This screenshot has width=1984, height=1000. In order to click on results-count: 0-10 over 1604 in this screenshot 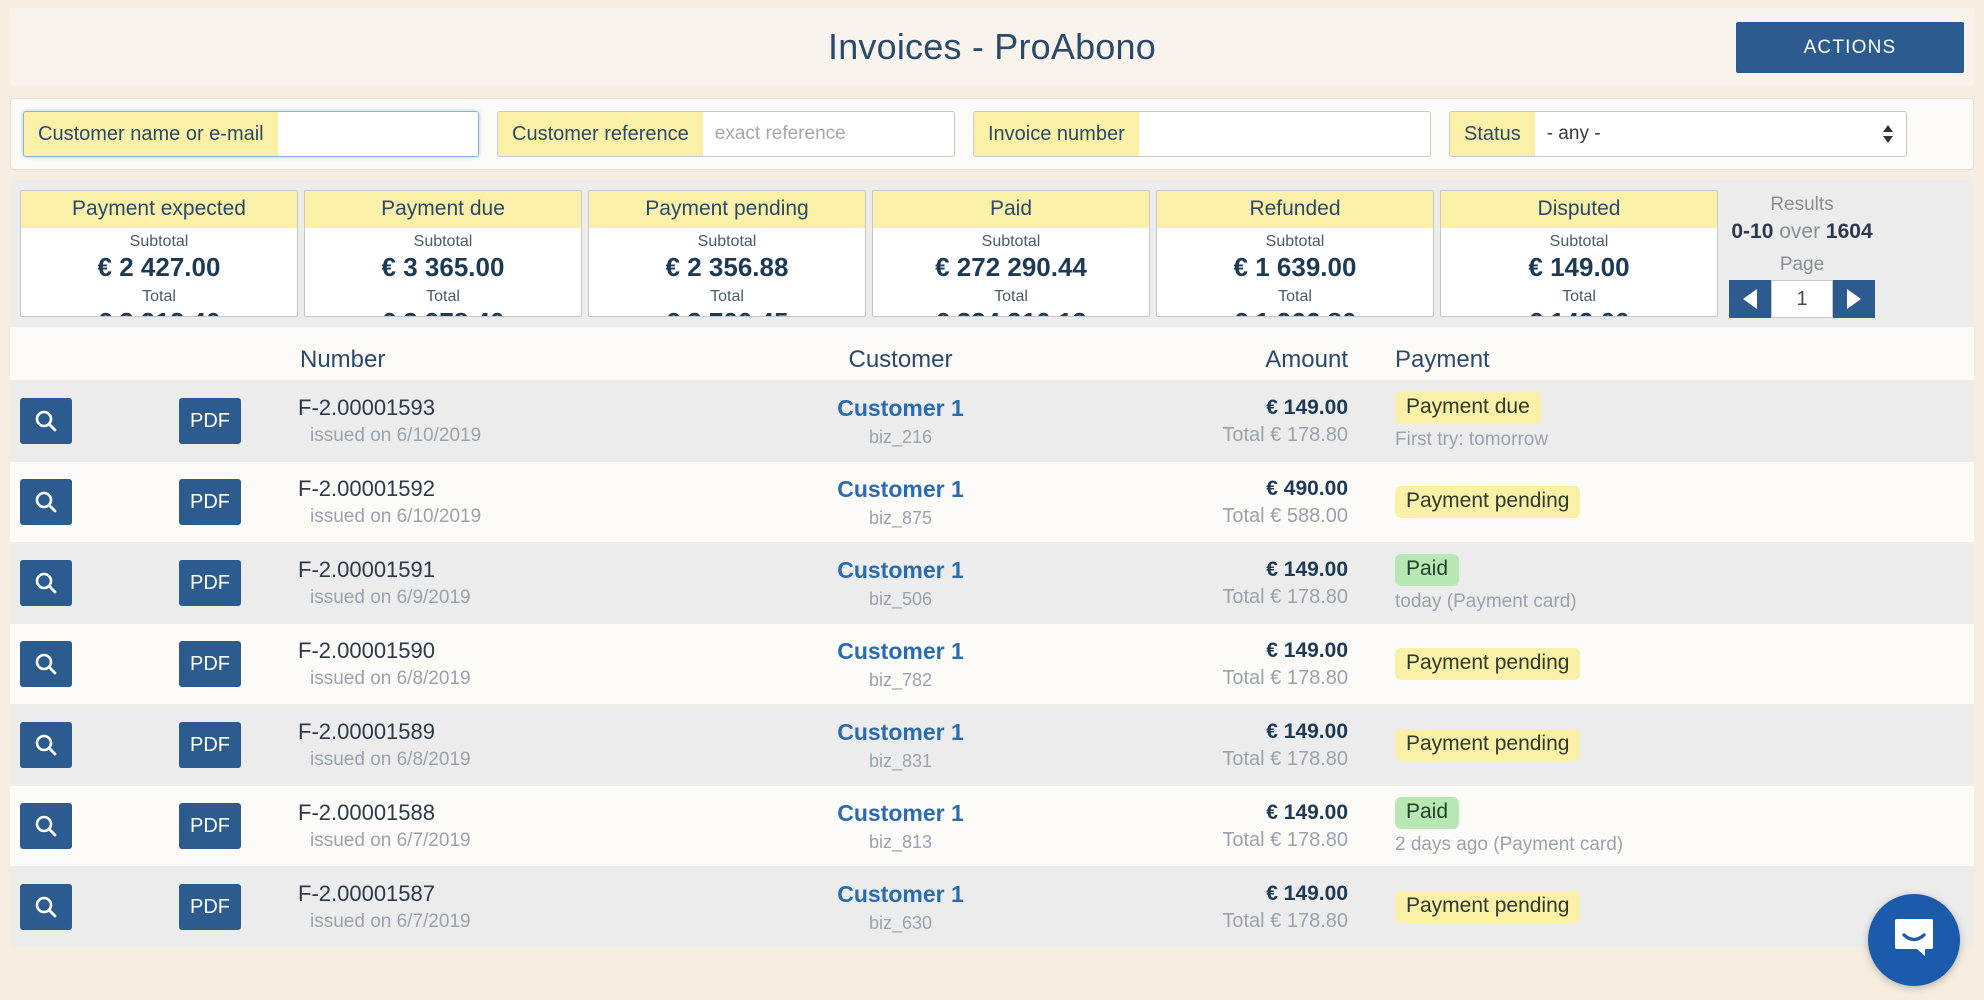, I will do `click(1801, 232)`.